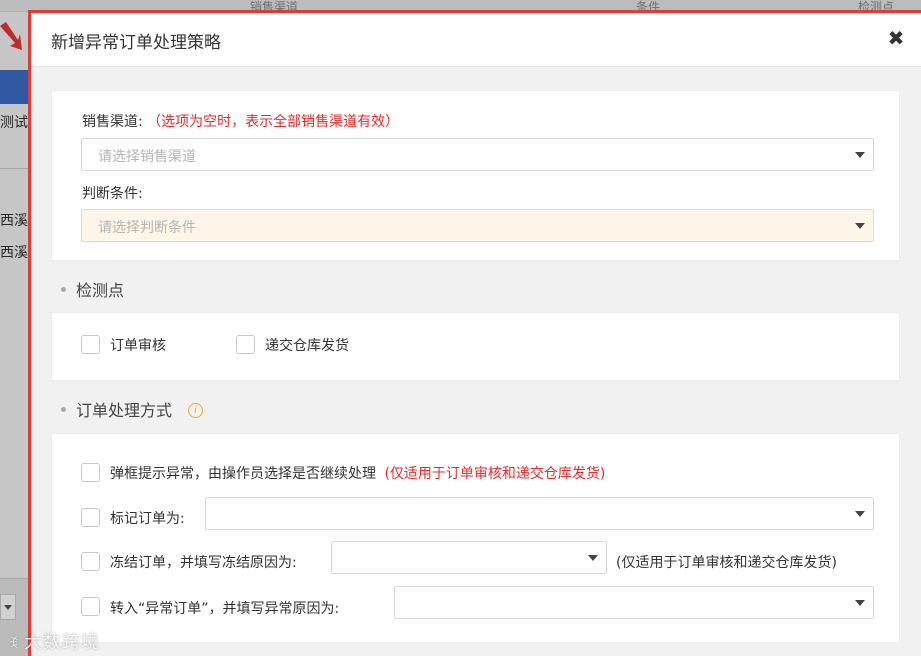 The height and width of the screenshot is (656, 921). Describe the element at coordinates (61, 642) in the screenshot. I see `watermark-text: 大数跨境` at that location.